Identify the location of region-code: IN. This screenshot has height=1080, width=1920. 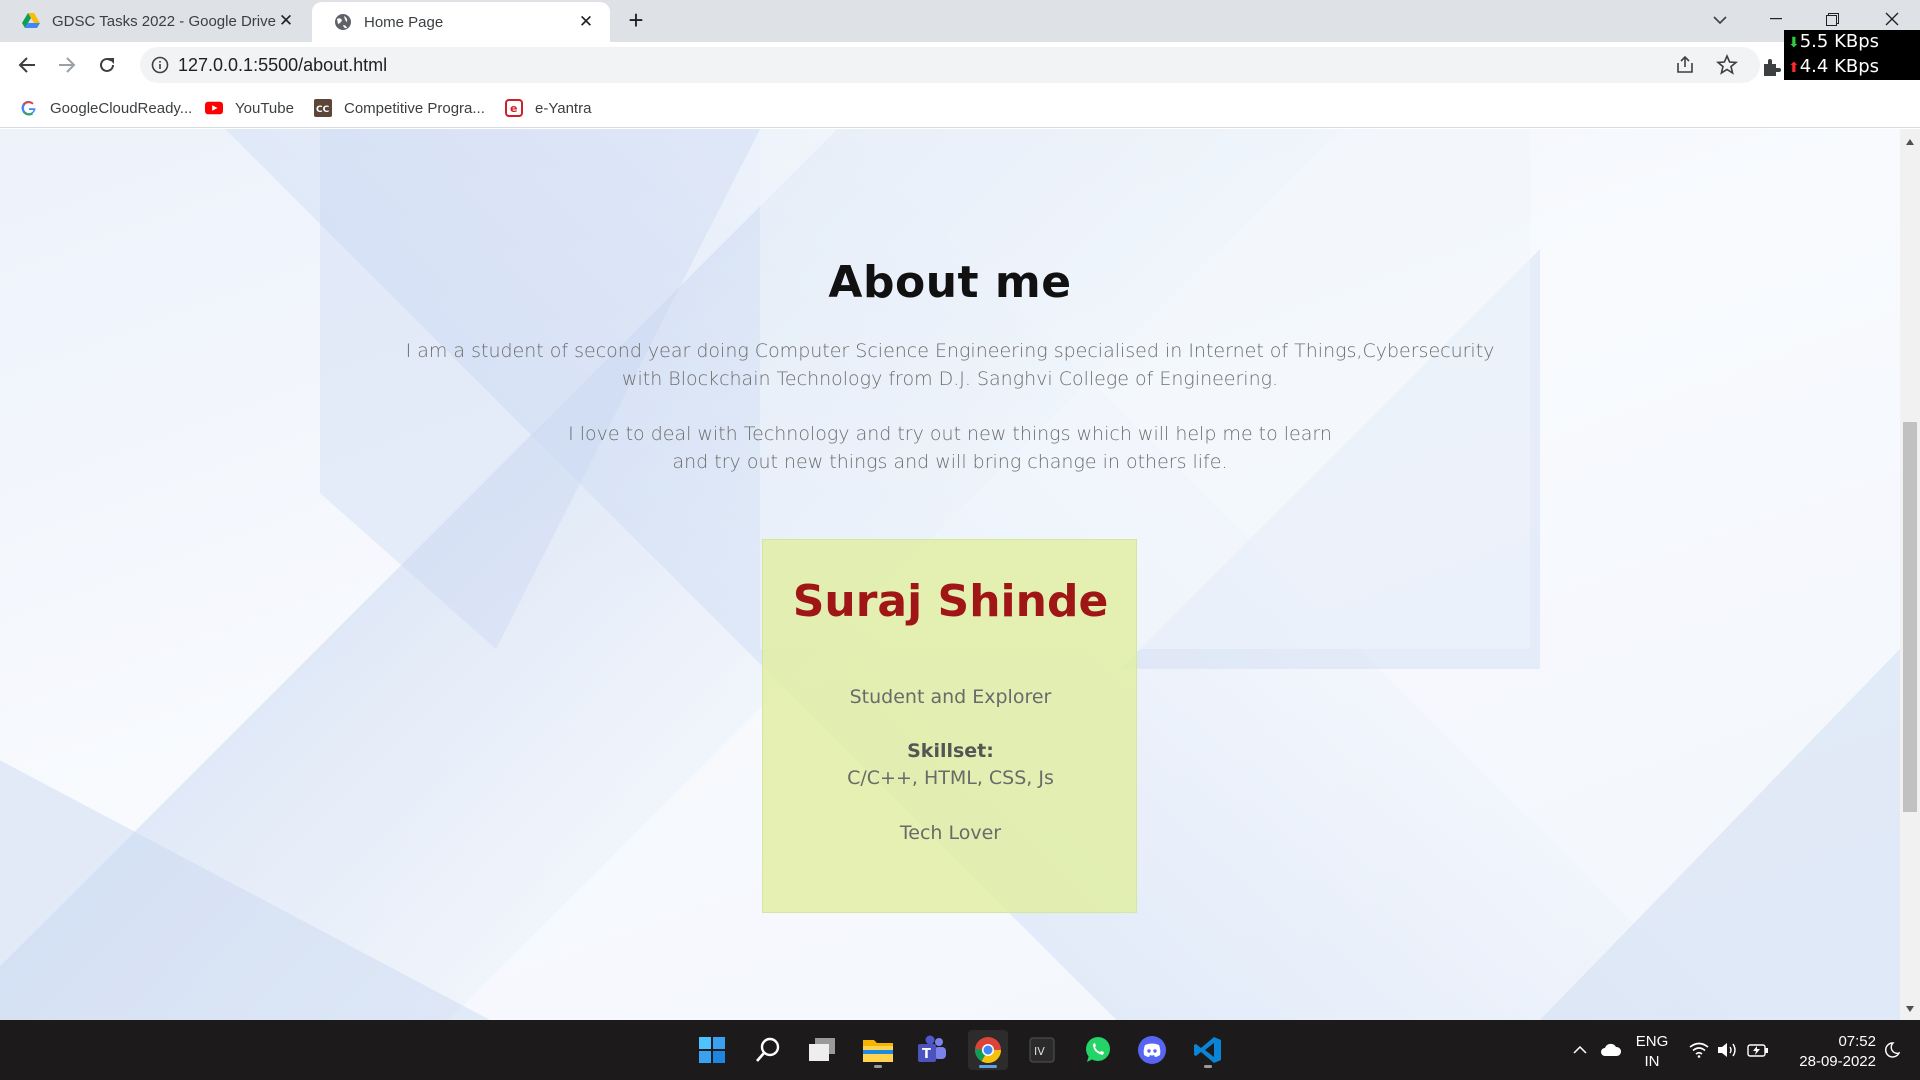
(1652, 1061).